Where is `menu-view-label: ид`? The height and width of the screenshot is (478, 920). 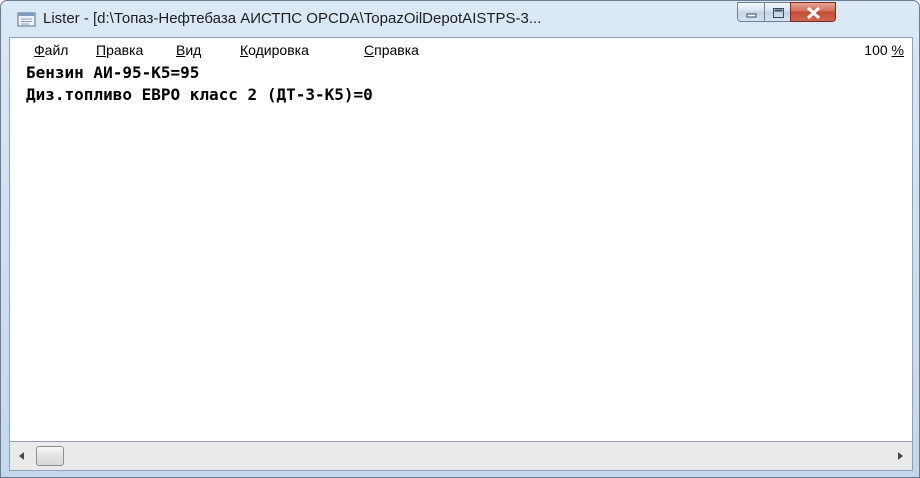 menu-view-label: ид is located at coordinates (193, 50).